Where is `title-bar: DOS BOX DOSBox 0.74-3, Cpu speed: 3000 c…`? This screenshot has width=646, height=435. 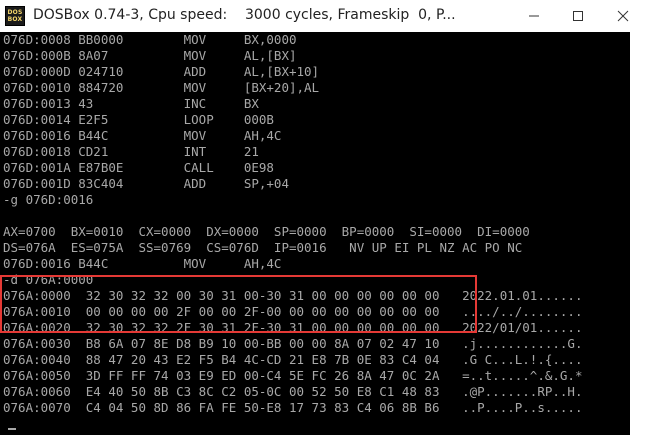 title-bar: DOS BOX DOSBox 0.74-3, Cpu speed: 3000 c… is located at coordinates (323, 16).